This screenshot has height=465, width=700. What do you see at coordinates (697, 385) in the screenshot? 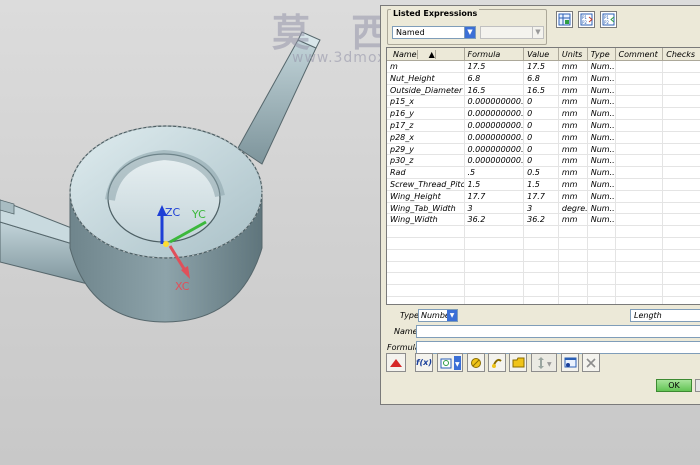
I see `apply-button` at bounding box center [697, 385].